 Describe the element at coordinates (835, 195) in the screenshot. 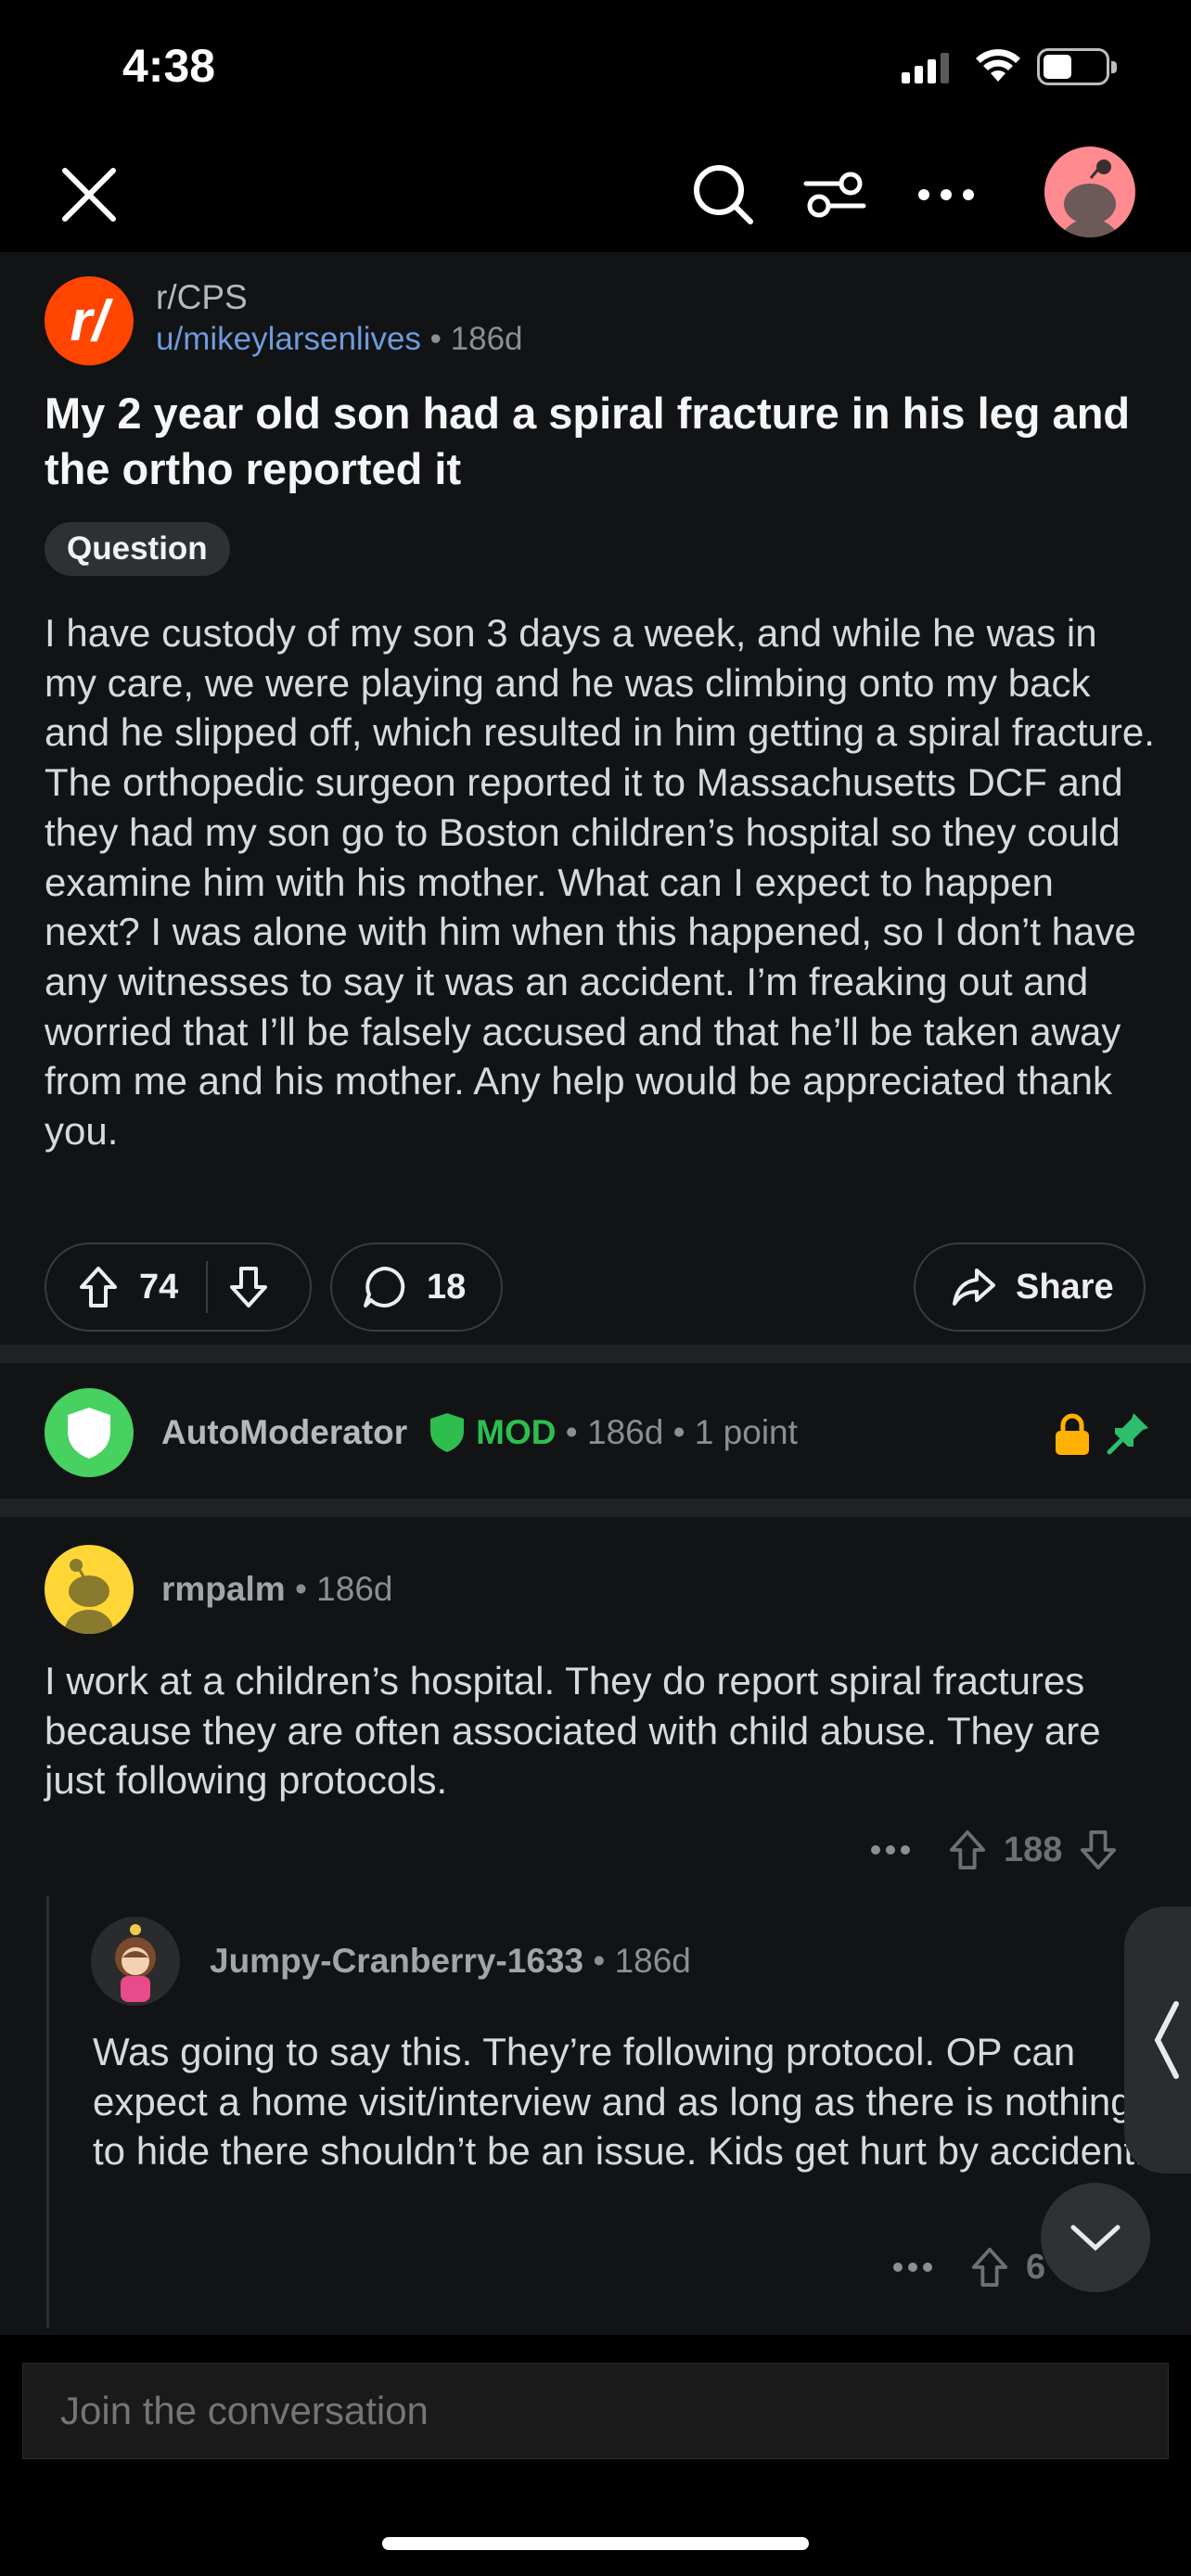

I see `sort-filter-icon` at that location.